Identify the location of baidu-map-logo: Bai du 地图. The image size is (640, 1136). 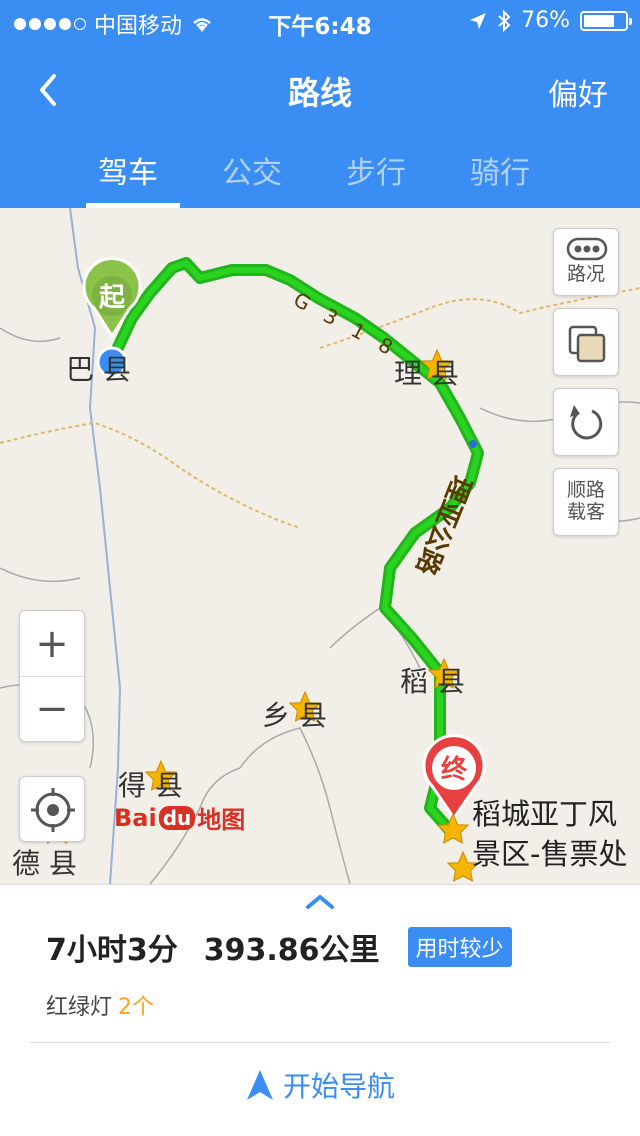
(180, 819).